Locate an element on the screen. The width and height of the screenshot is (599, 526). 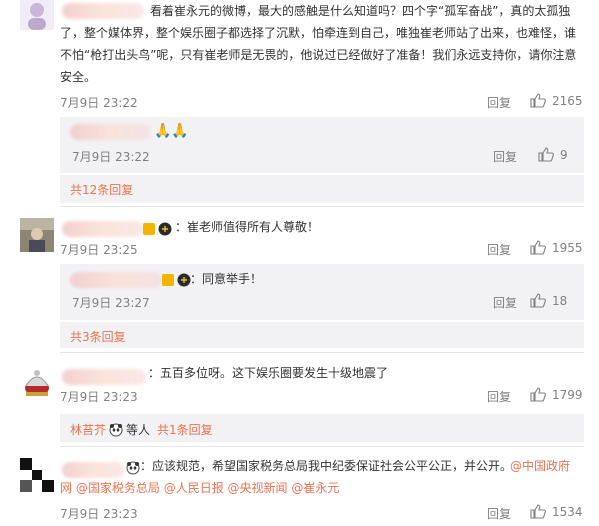
comment-text: ：崔老师值得所有人尊敬！ is located at coordinates (247, 227).